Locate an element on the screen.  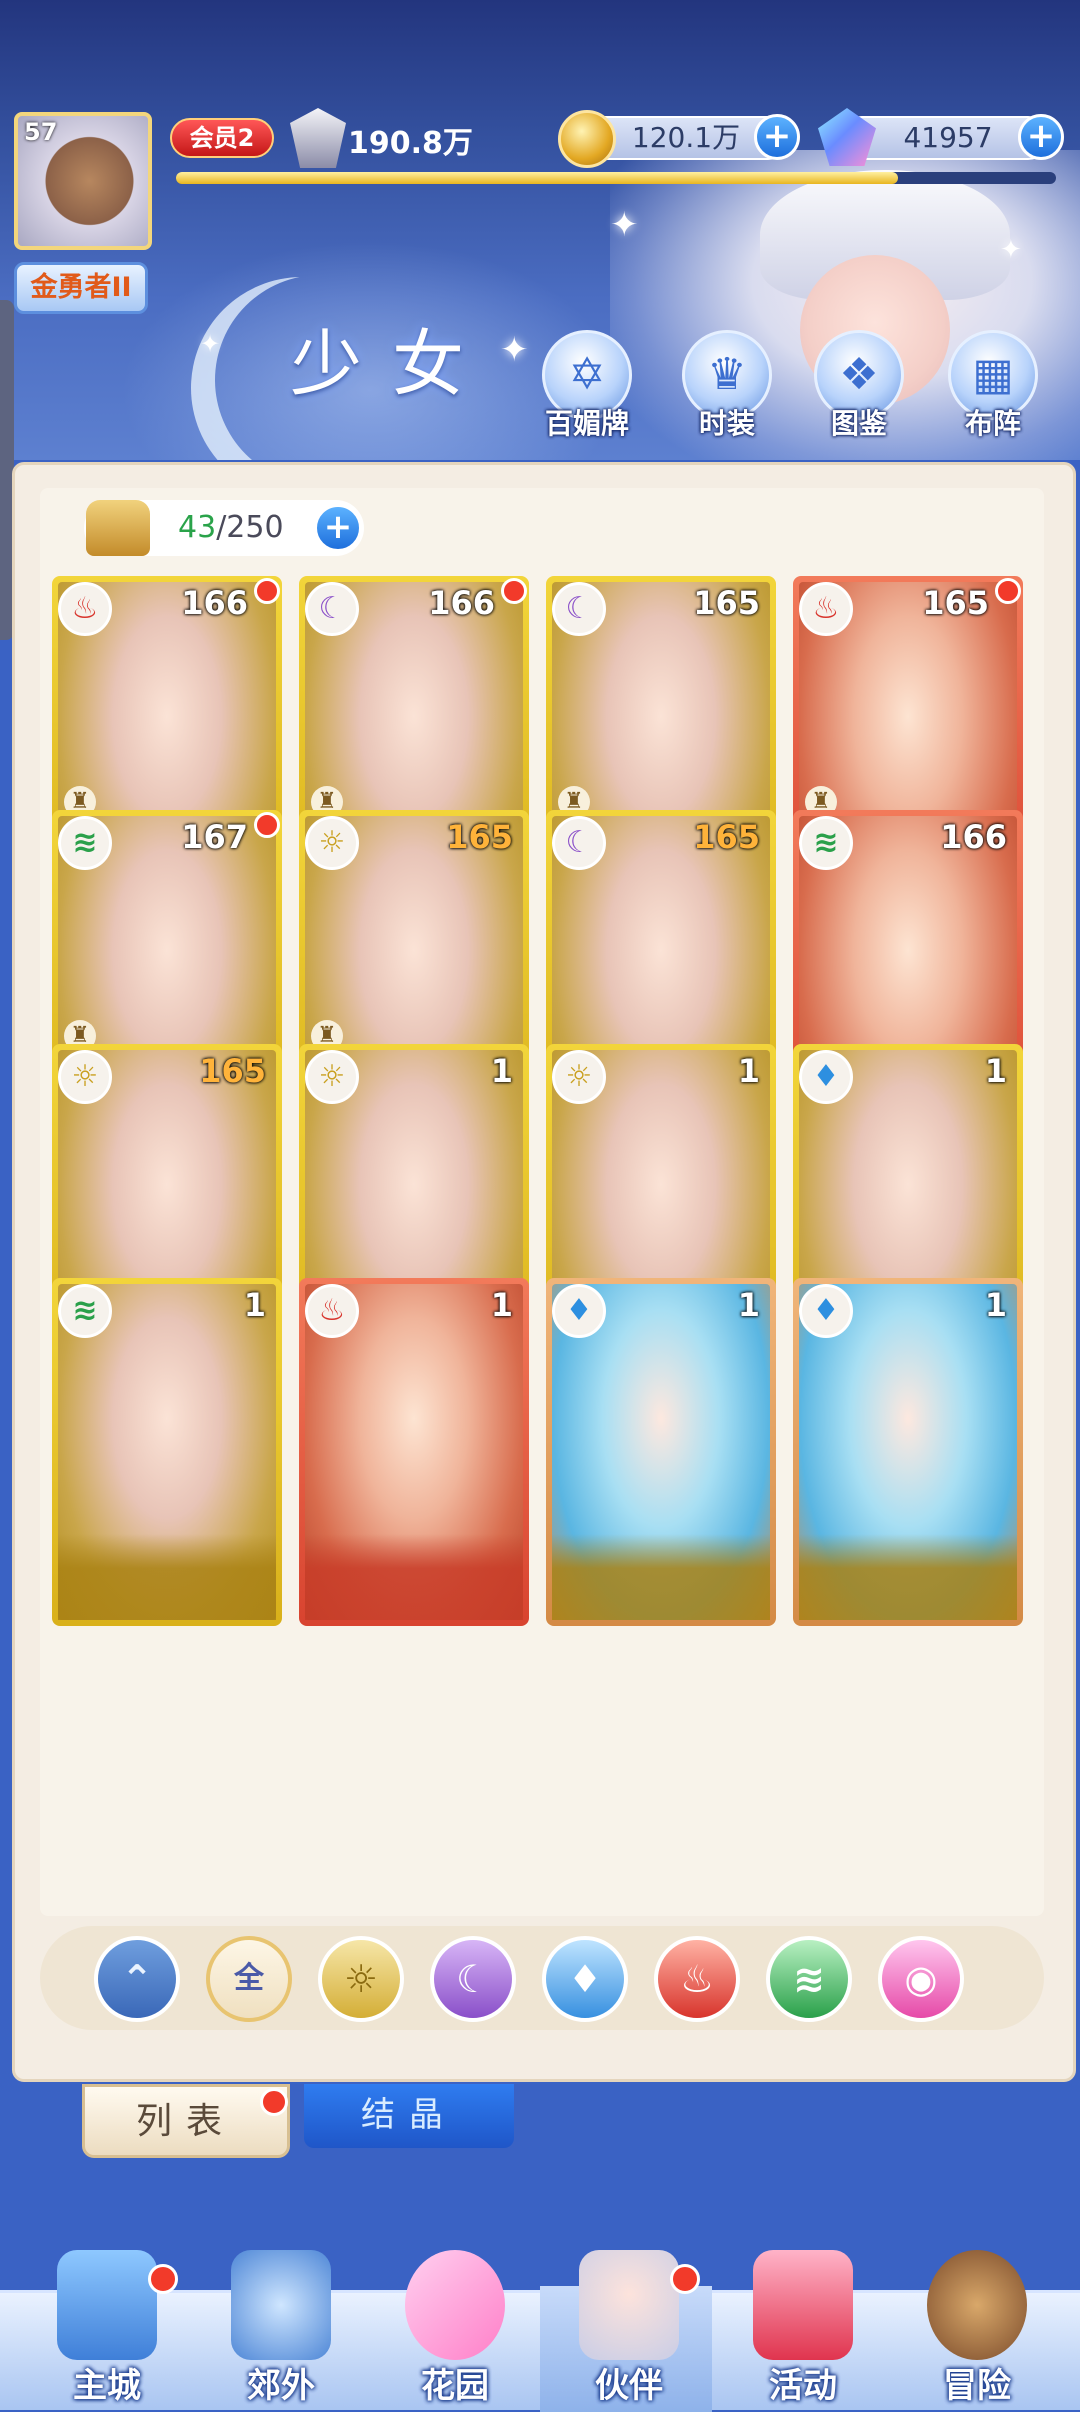
vip-badge: 会员2 is located at coordinates (222, 138).